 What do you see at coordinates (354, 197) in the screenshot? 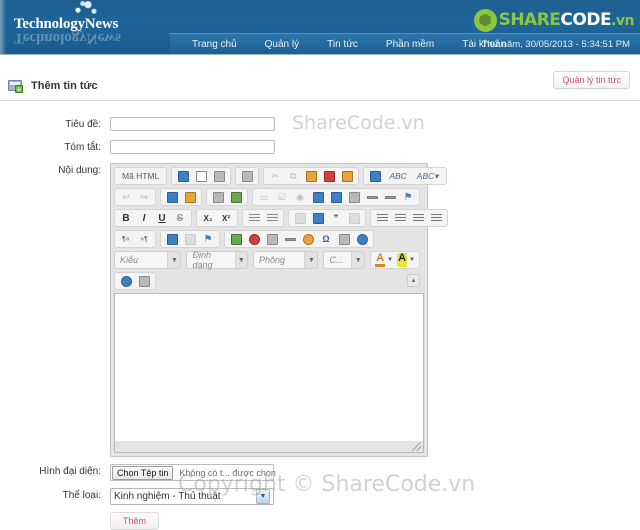
I see `select-field-icon` at bounding box center [354, 197].